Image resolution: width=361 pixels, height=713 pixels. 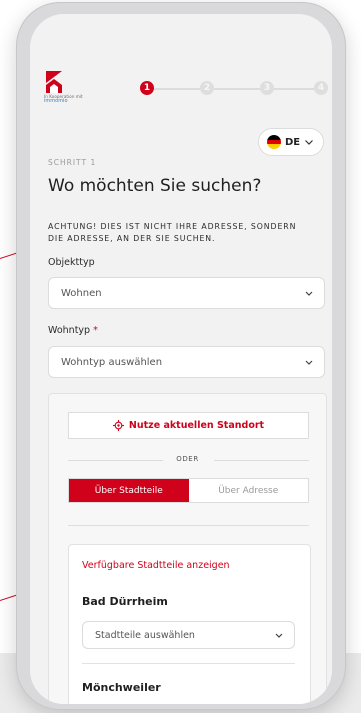 What do you see at coordinates (147, 88) in the screenshot?
I see `step-1: 1` at bounding box center [147, 88].